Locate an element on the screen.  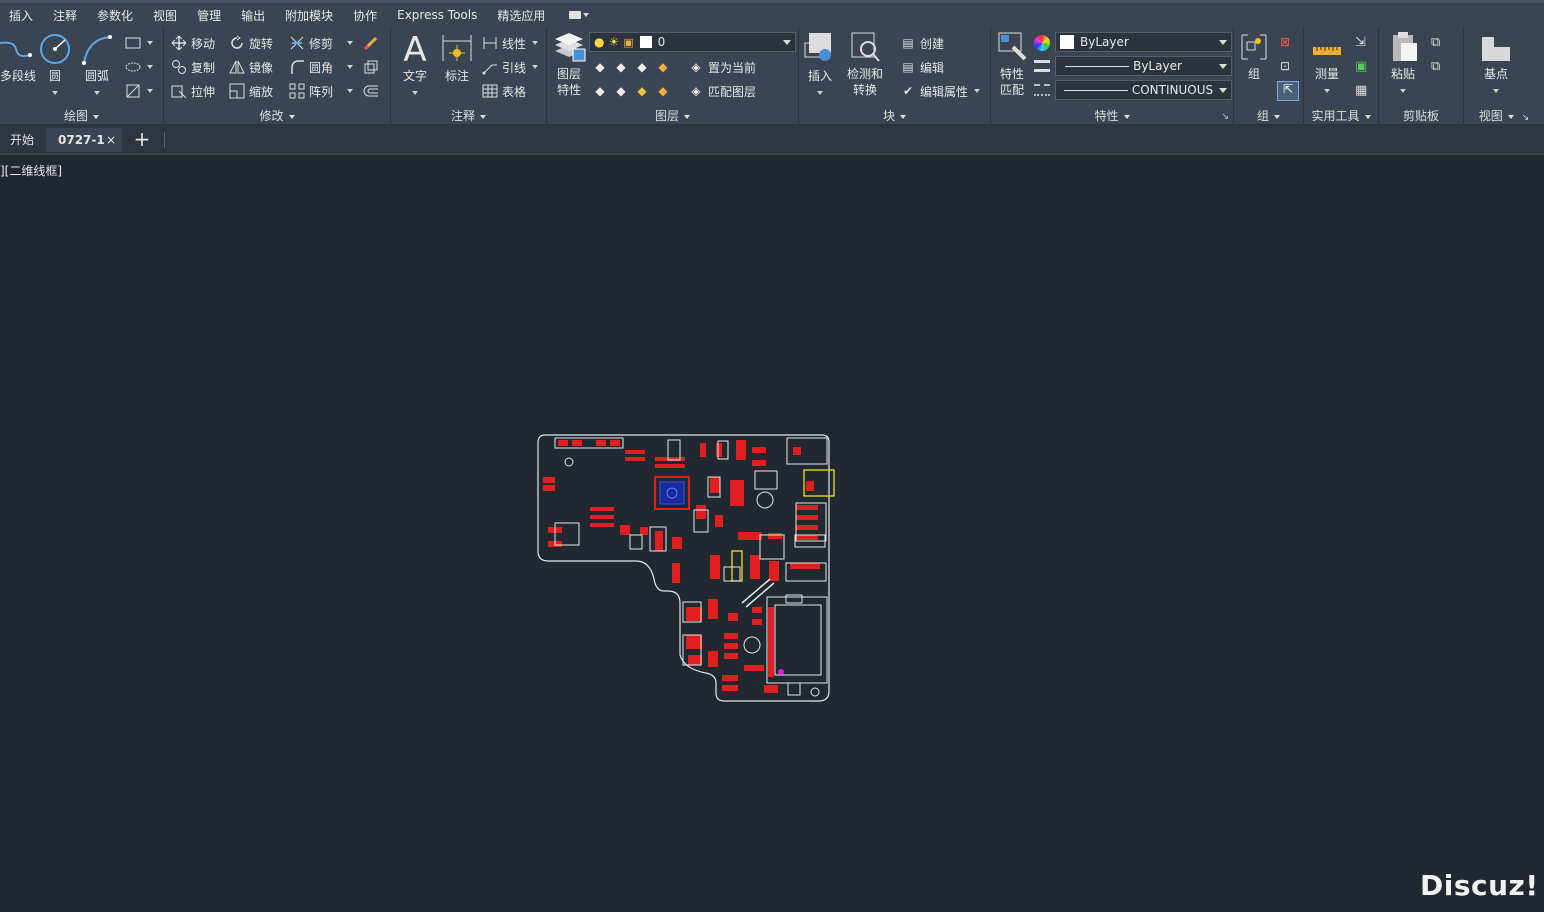
pcb-mount-hole is located at coordinates (815, 692).